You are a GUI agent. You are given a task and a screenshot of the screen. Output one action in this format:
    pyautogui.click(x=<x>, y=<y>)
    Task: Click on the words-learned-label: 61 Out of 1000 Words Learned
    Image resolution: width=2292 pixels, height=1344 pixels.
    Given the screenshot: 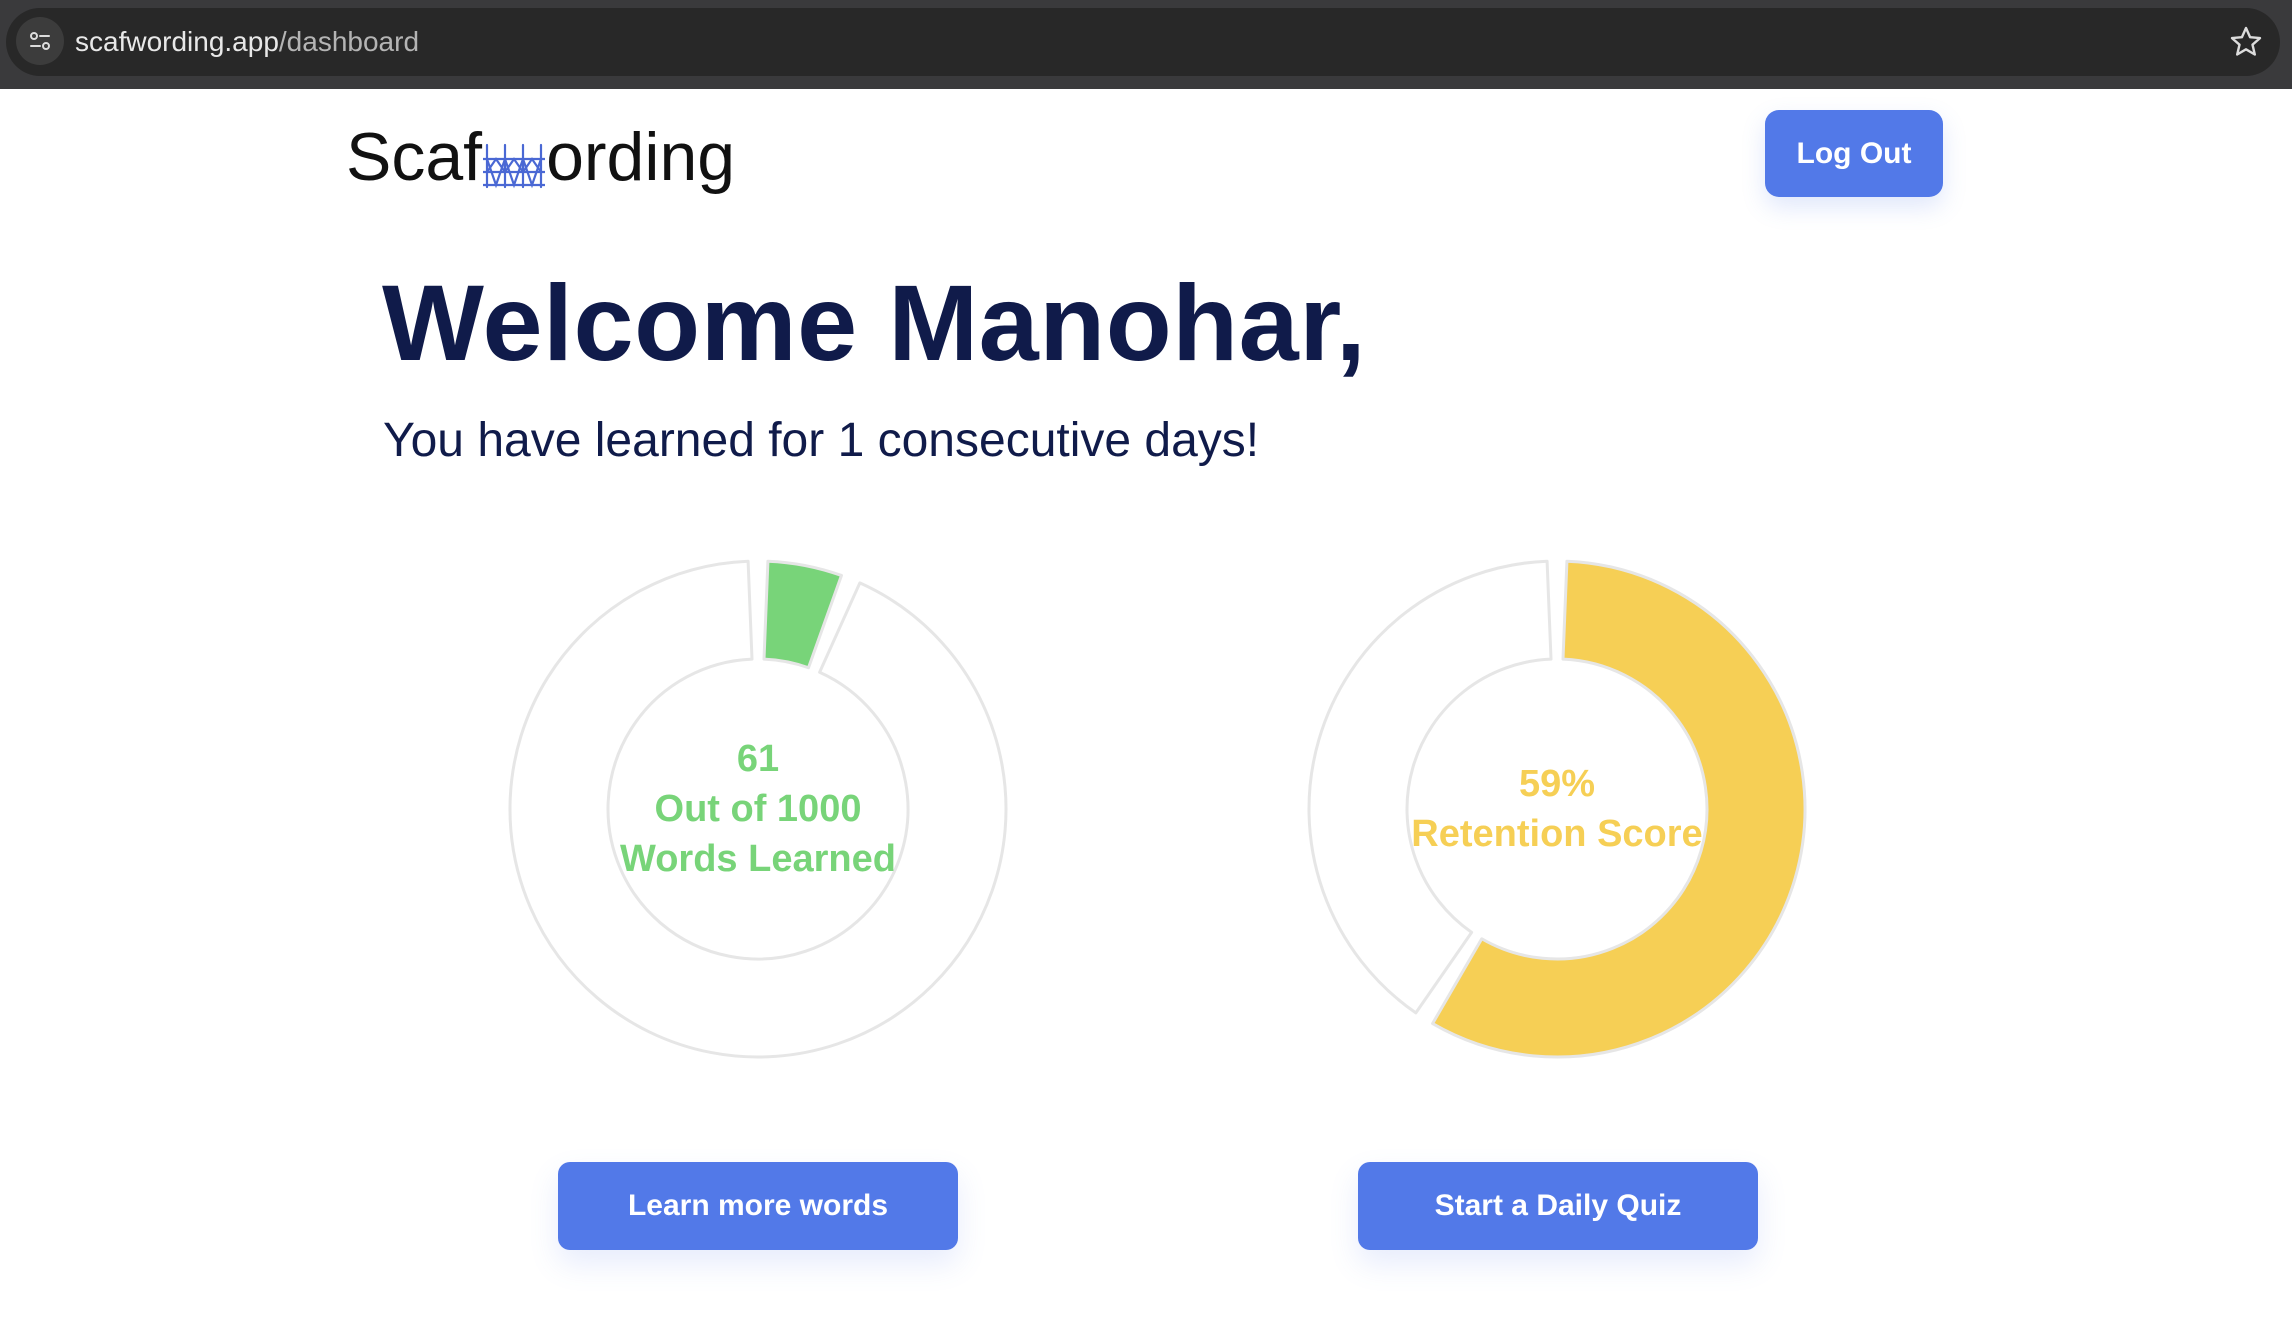 What is the action you would take?
    pyautogui.click(x=758, y=809)
    